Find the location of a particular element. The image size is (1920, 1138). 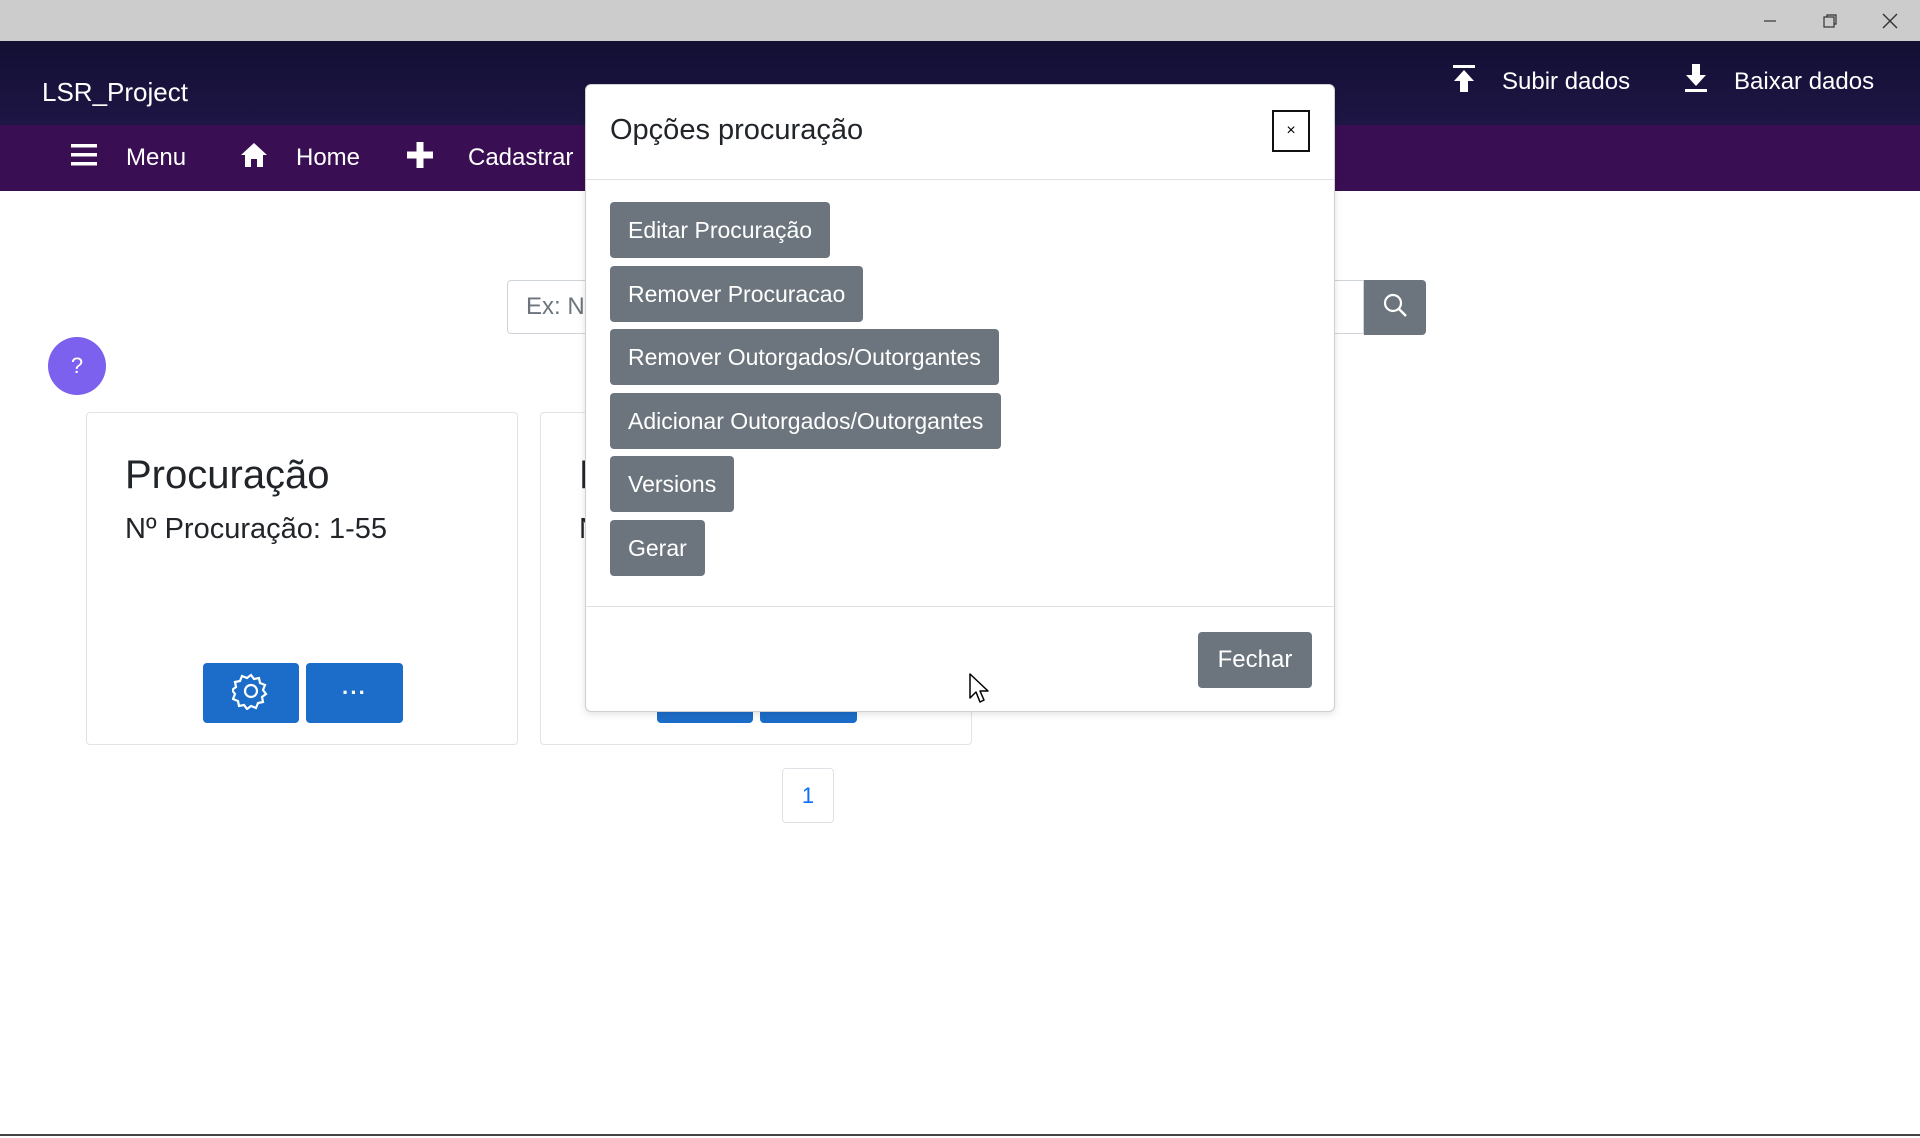

nav-item-label: Menu is located at coordinates (156, 157).